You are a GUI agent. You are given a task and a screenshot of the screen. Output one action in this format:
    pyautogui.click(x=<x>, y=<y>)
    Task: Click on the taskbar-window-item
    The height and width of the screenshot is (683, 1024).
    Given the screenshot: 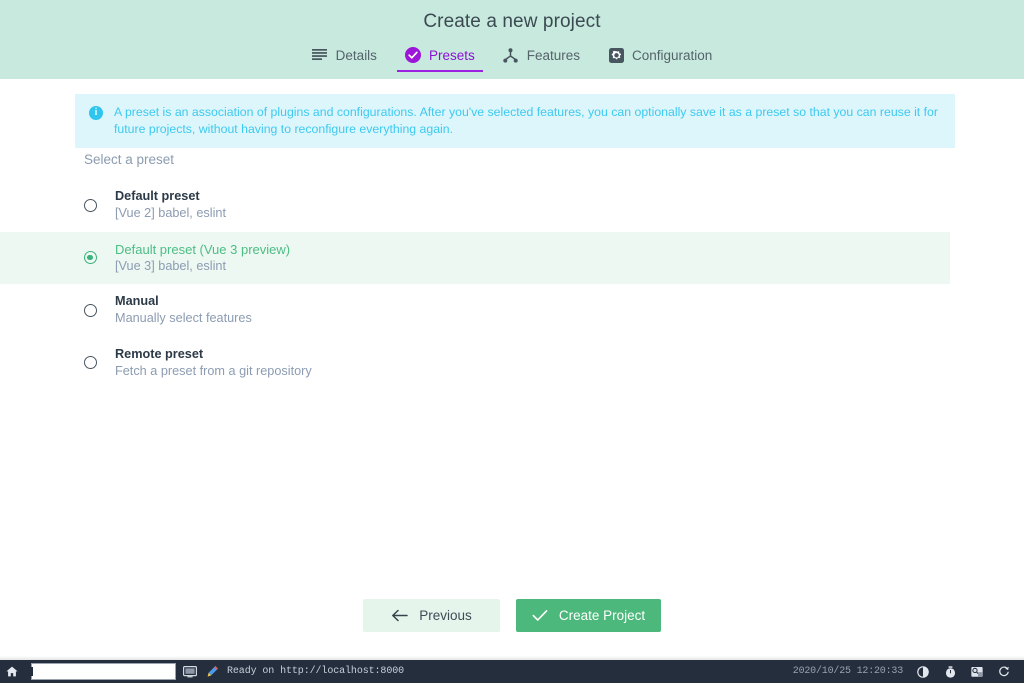 What is the action you would take?
    pyautogui.click(x=100, y=671)
    